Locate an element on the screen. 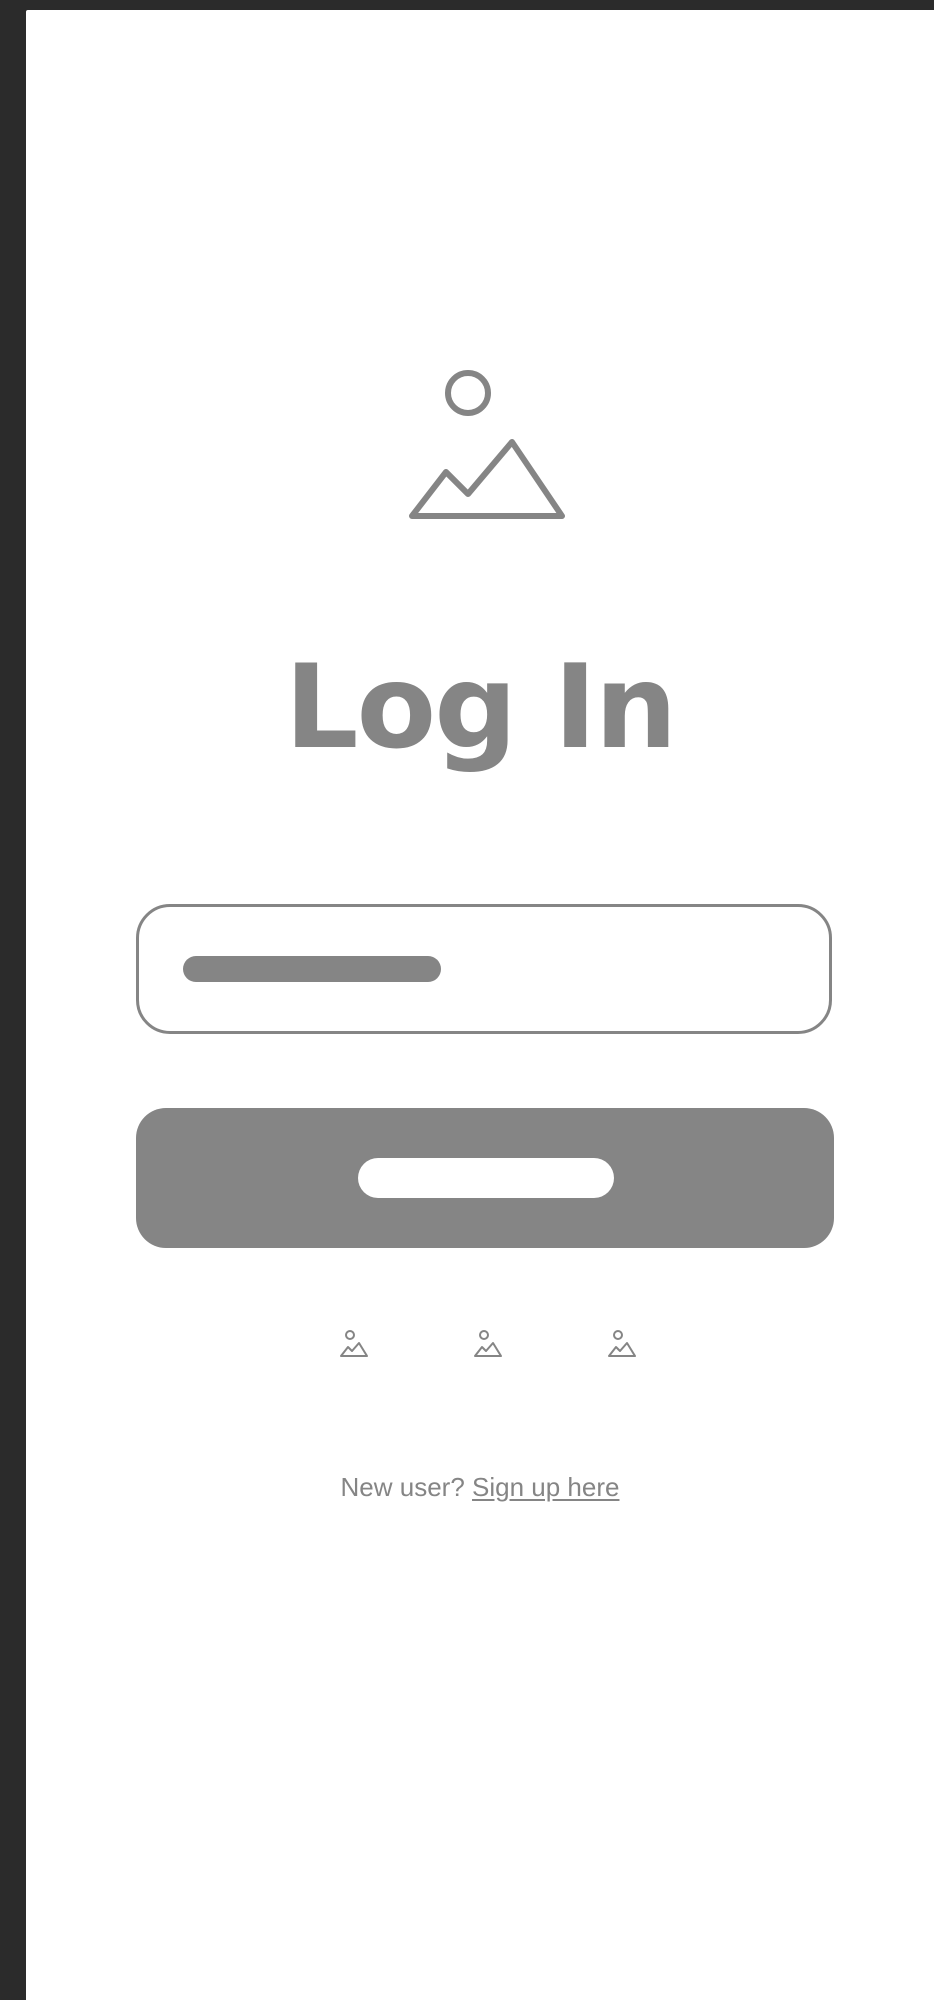  image-placeholder-icon is located at coordinates (487, 444).